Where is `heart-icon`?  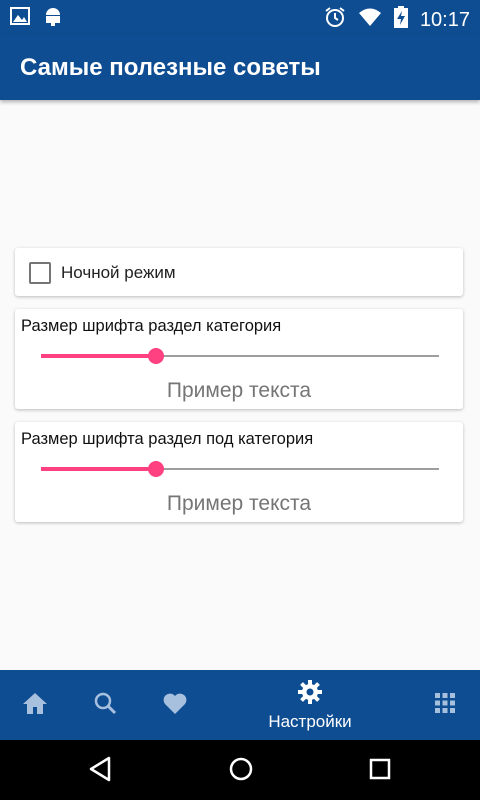 heart-icon is located at coordinates (175, 705).